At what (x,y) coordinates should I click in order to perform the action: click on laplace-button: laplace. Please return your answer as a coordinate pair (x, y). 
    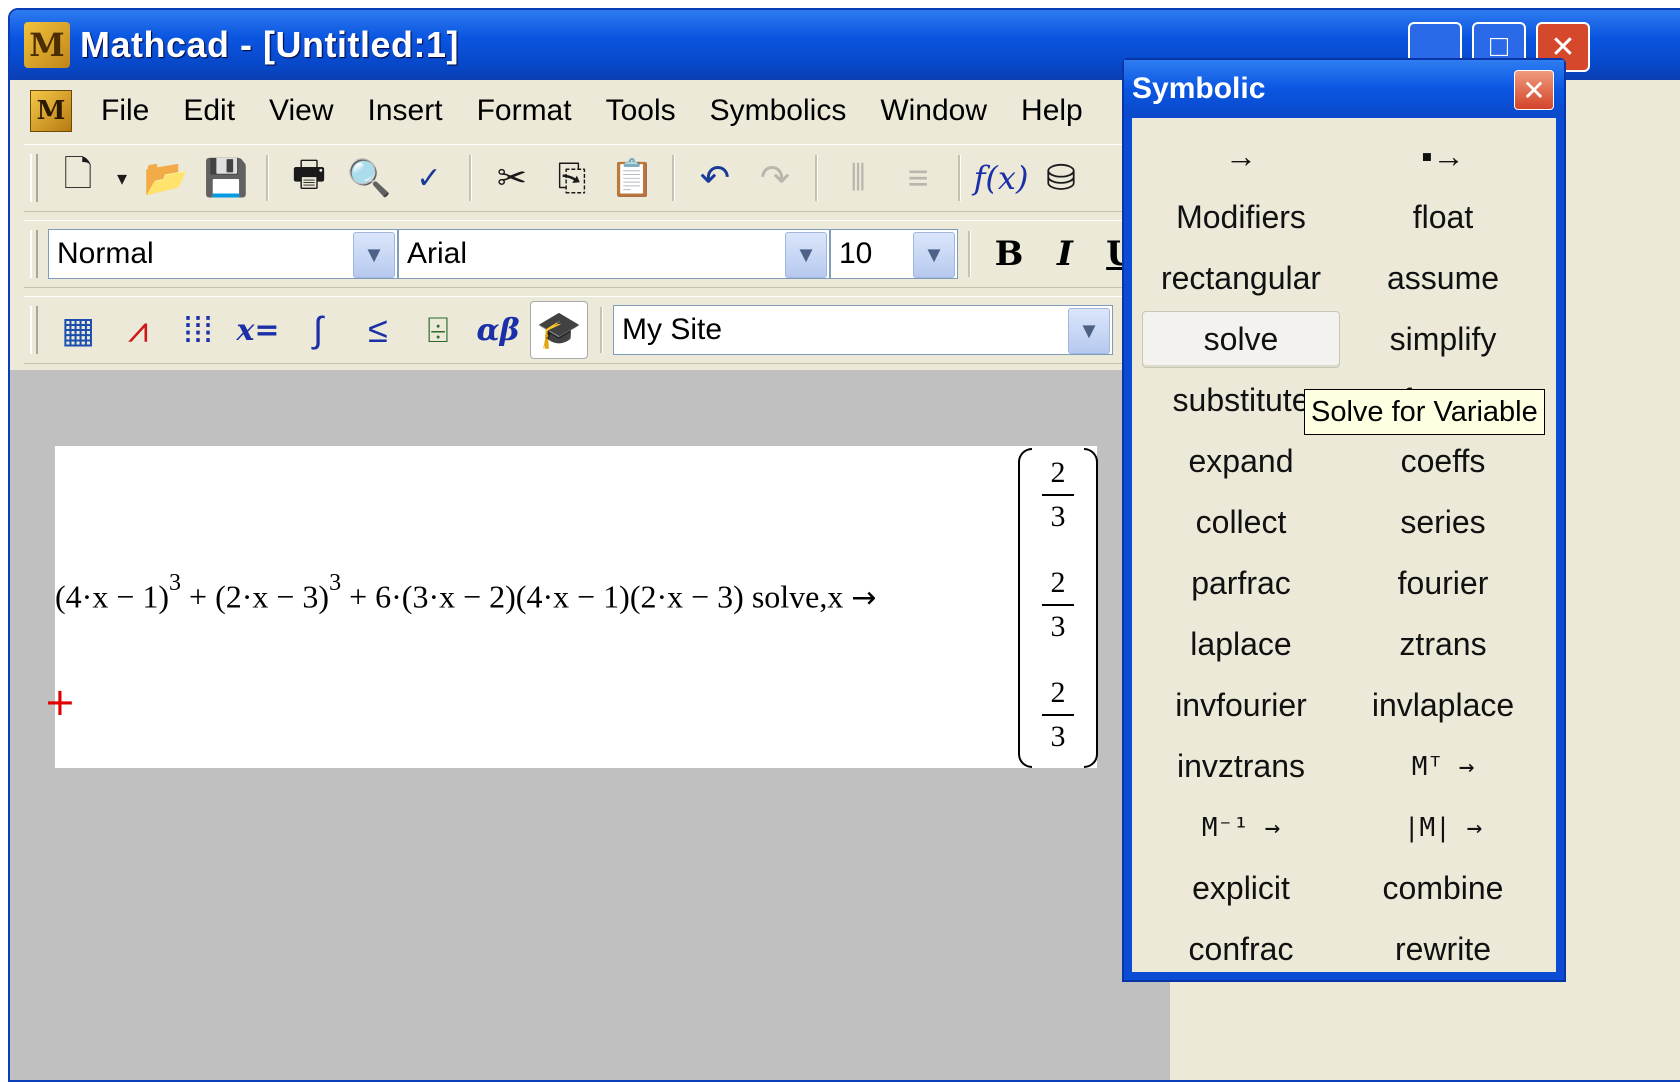
    Looking at the image, I should click on (1241, 644).